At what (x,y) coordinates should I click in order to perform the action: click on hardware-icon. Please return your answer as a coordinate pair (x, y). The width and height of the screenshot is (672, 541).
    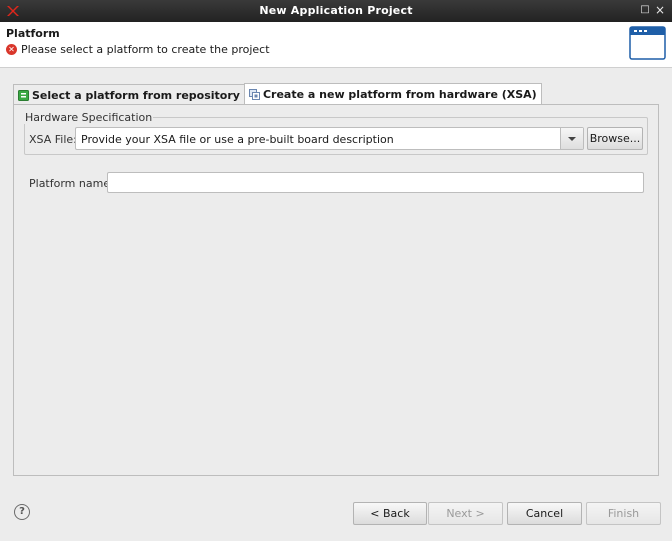
    Looking at the image, I should click on (254, 94).